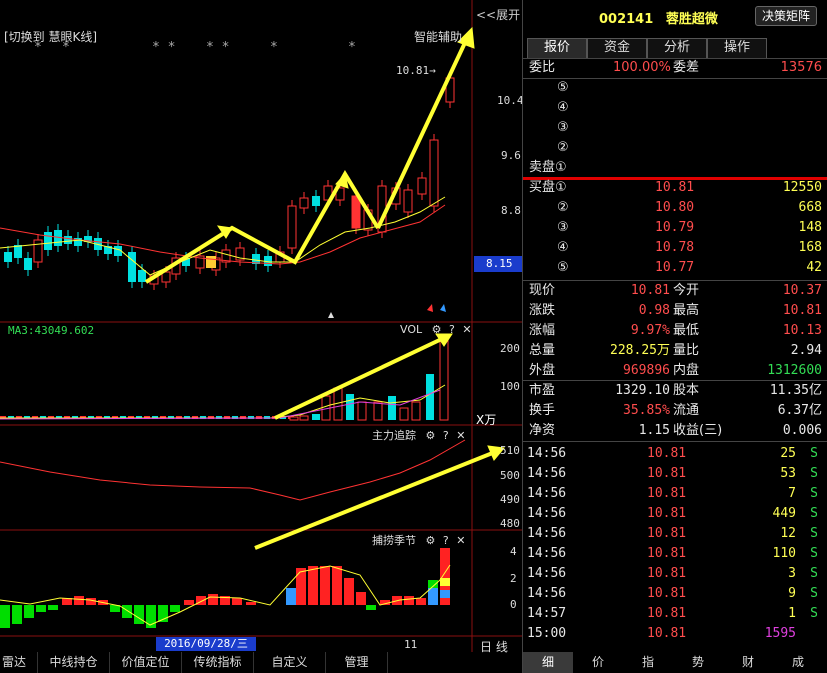 The image size is (827, 673). What do you see at coordinates (675, 391) in the screenshot?
I see `stat-row: 市盈 1329.10 股本 11.35亿` at bounding box center [675, 391].